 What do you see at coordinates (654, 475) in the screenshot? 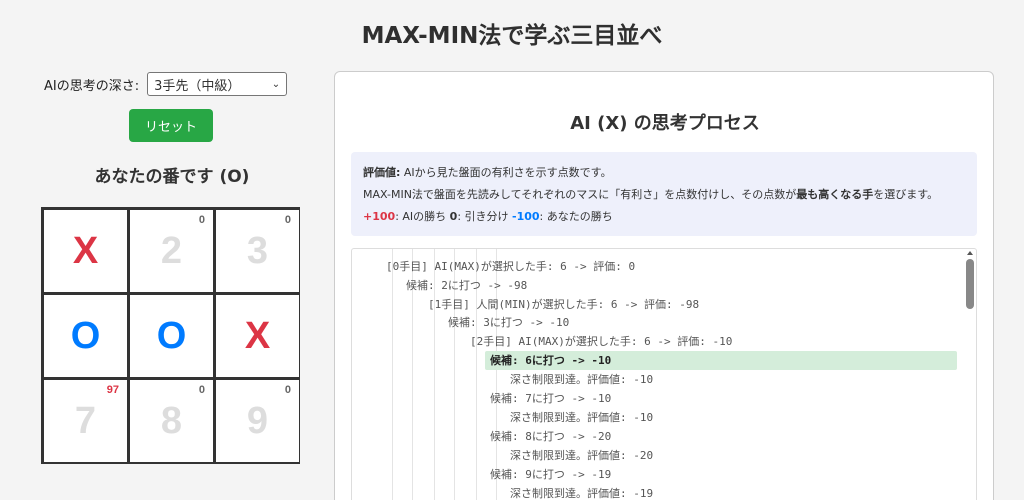
I see `log-line: 候補: 9に打つ -> -19` at bounding box center [654, 475].